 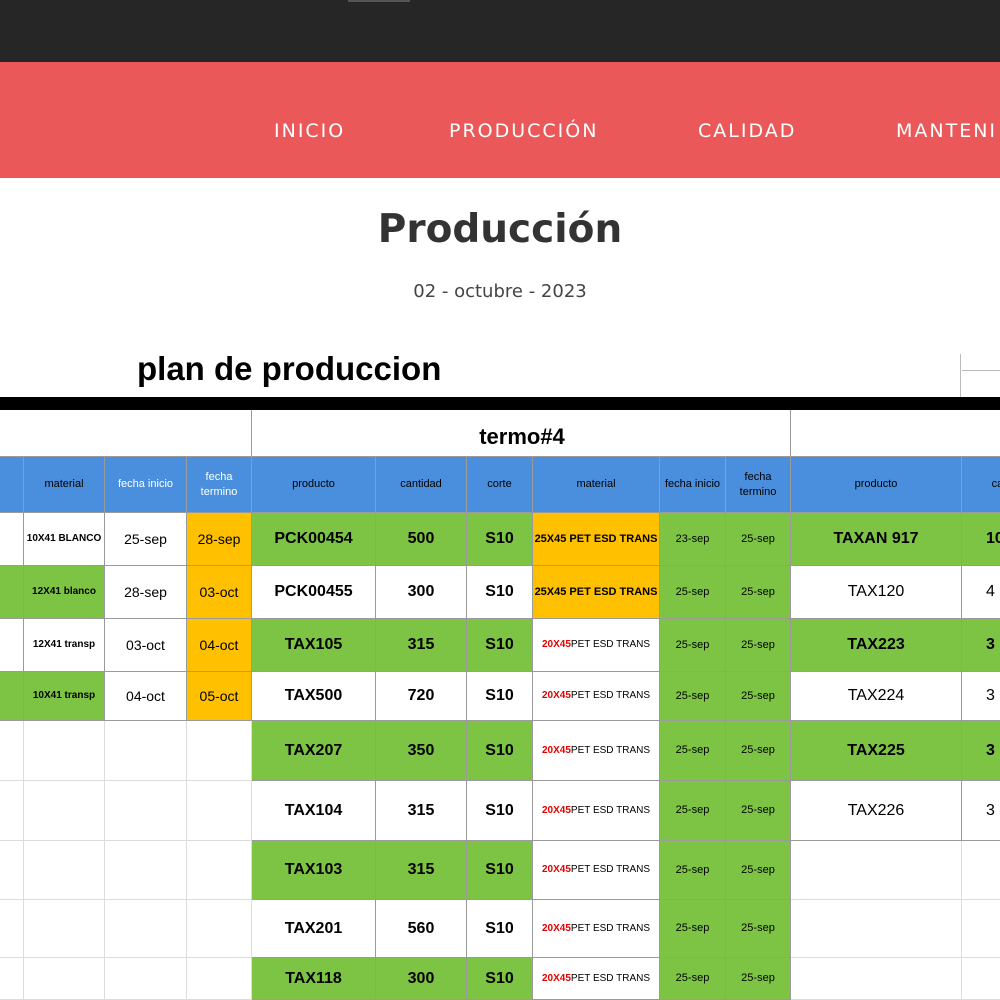 I want to click on sheet-divider-h, so click(x=981, y=370).